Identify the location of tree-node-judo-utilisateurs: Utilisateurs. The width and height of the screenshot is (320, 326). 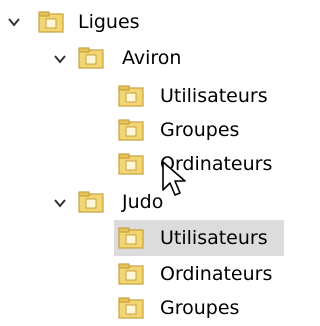
(144, 238).